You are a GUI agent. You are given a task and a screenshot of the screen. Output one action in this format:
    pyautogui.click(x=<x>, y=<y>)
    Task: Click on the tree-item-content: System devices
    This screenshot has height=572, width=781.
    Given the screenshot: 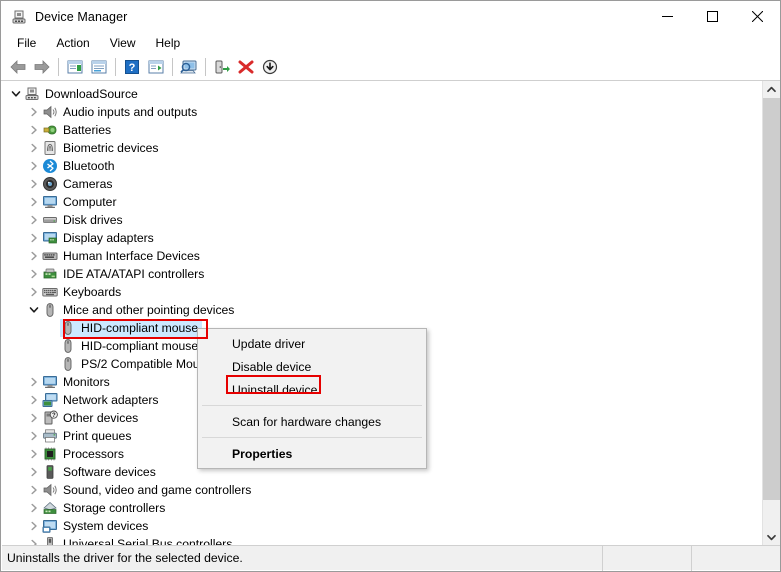 What is the action you would take?
    pyautogui.click(x=97, y=526)
    